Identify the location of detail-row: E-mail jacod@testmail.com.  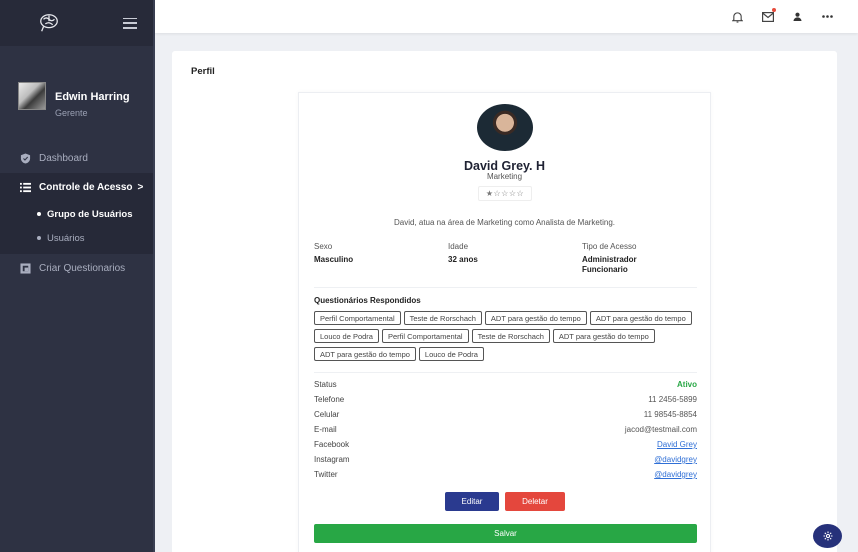
(505, 432).